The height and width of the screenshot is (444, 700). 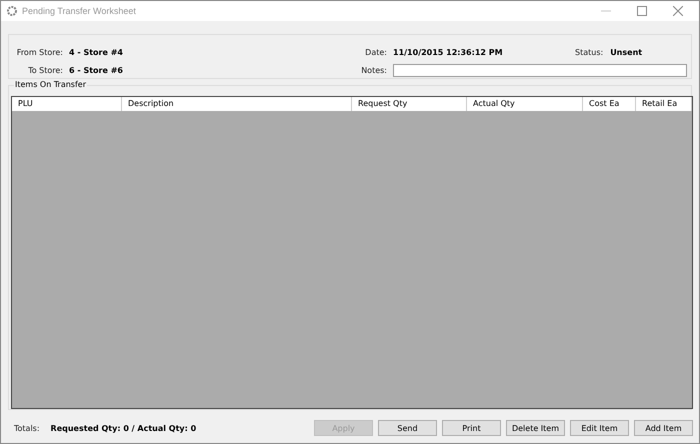 What do you see at coordinates (67, 104) in the screenshot?
I see `column-header: PLU` at bounding box center [67, 104].